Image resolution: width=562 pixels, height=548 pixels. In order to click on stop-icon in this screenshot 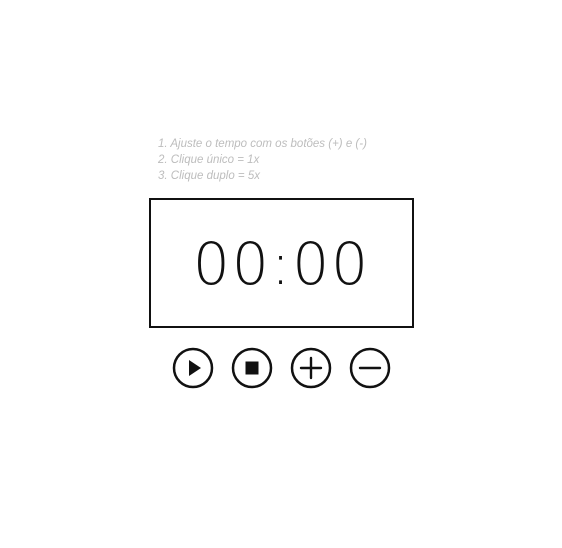, I will do `click(252, 368)`.